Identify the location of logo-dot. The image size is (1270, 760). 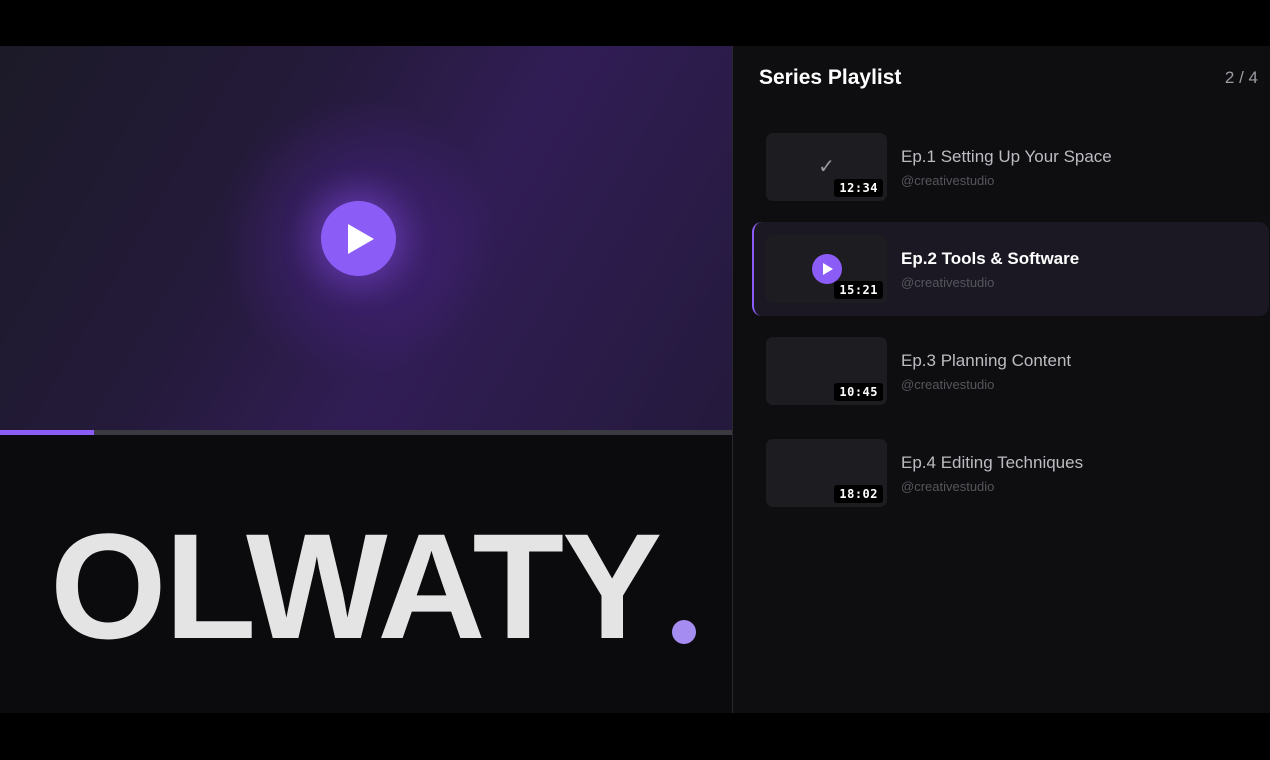
(684, 632).